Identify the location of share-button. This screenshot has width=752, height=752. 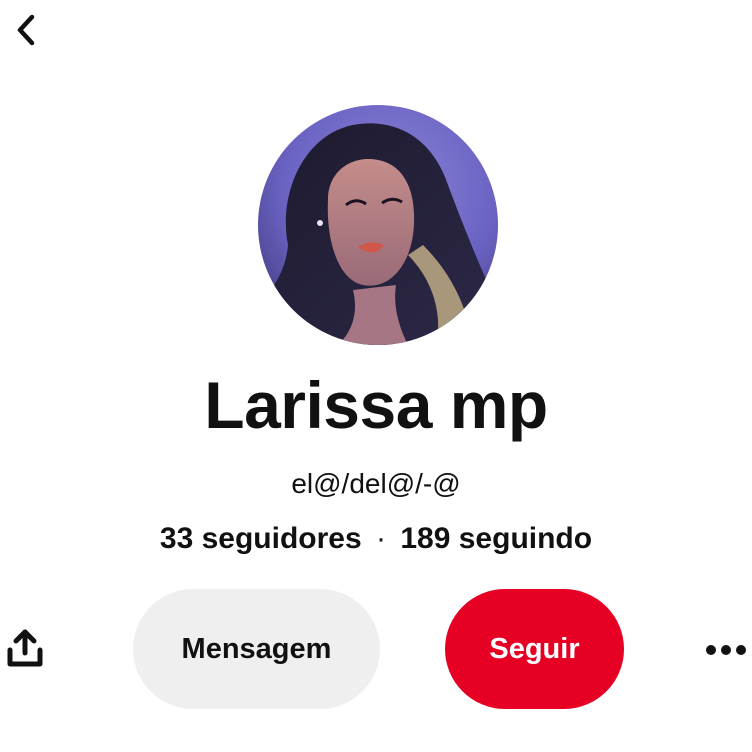
(25, 648).